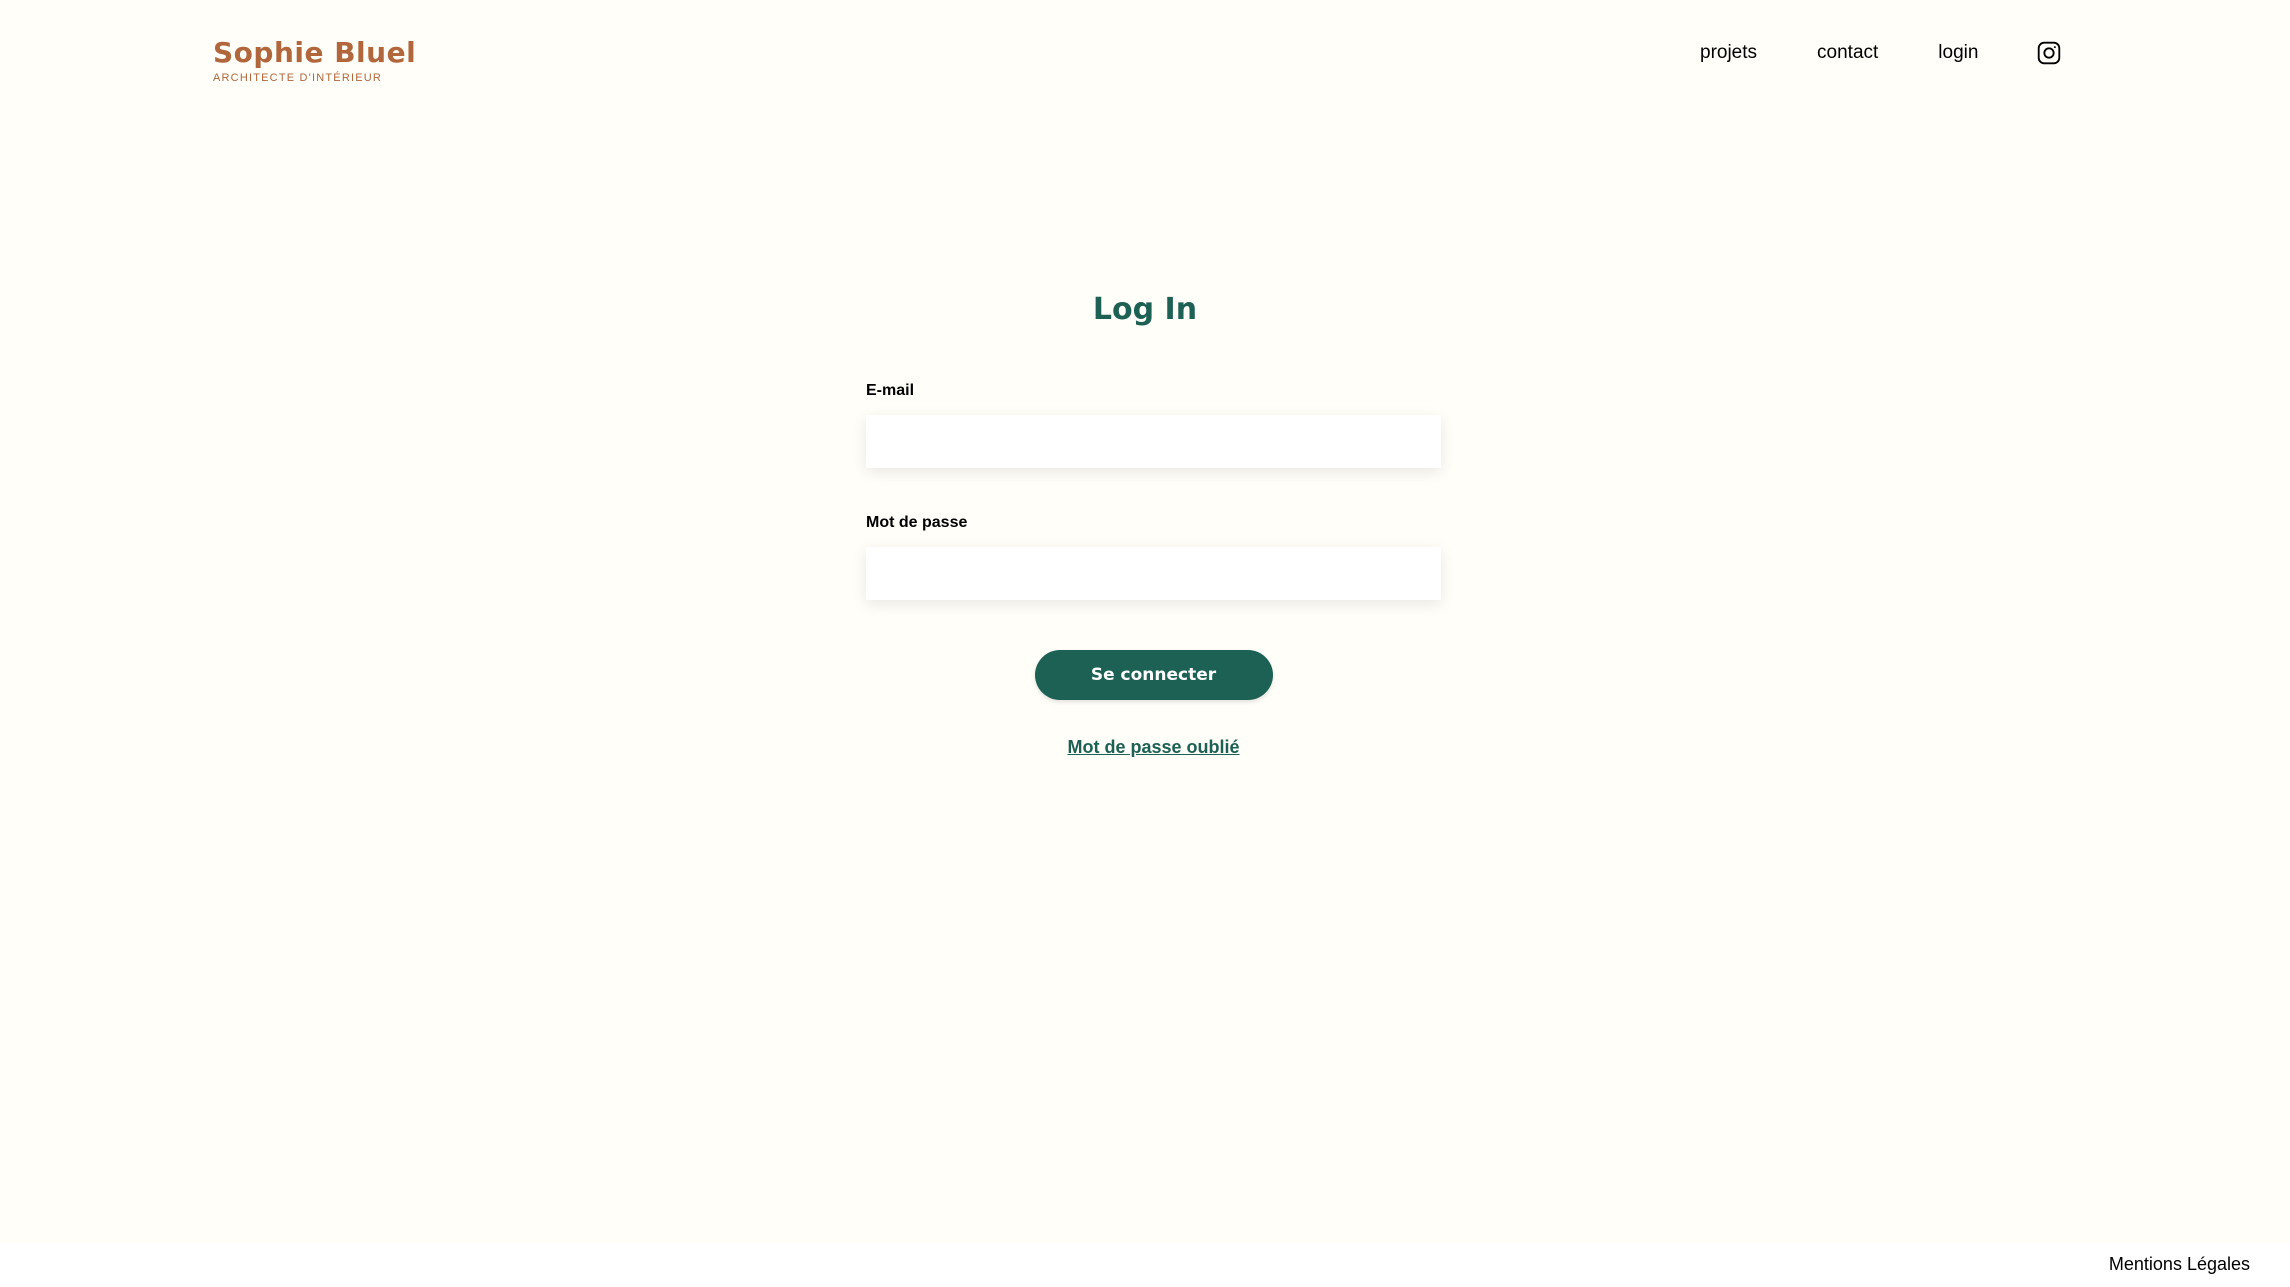 Image resolution: width=2290 pixels, height=1287 pixels. What do you see at coordinates (1847, 53) in the screenshot?
I see `nav-link-contact: contact` at bounding box center [1847, 53].